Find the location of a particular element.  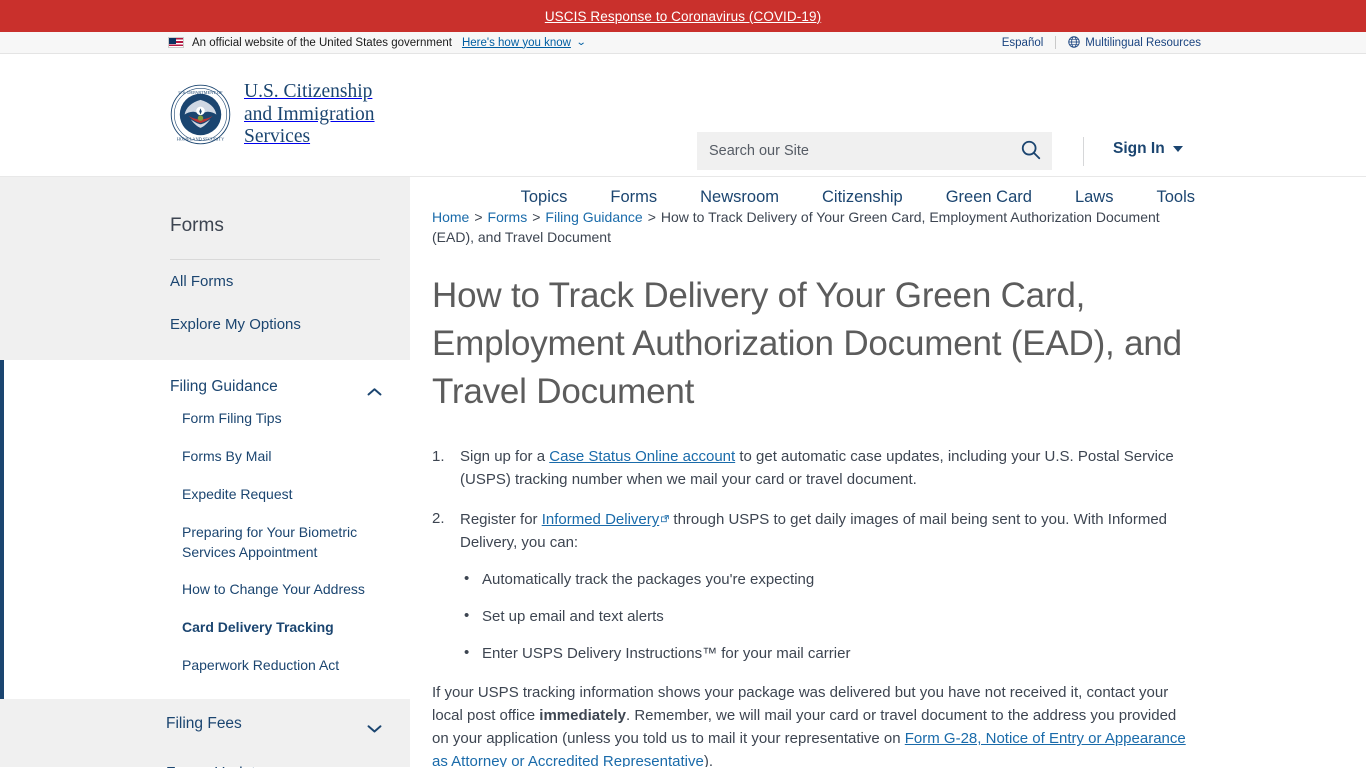

step-2-pre: Register for is located at coordinates (501, 520).